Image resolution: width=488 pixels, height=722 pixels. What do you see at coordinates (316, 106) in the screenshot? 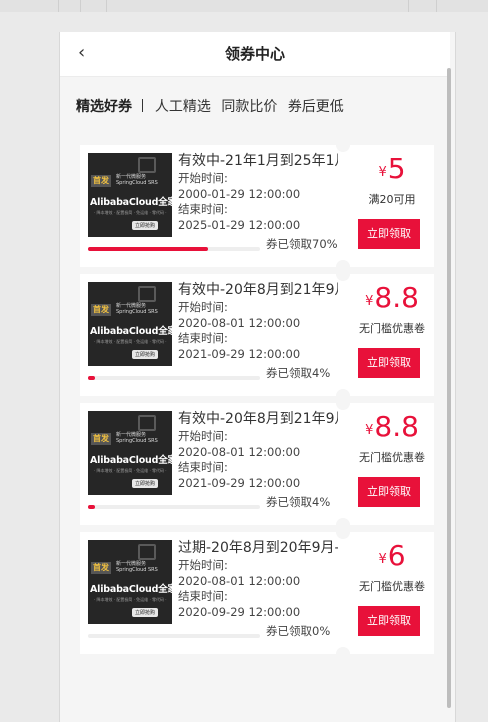
I see `tab-lower-after-coupon: 券后更低` at bounding box center [316, 106].